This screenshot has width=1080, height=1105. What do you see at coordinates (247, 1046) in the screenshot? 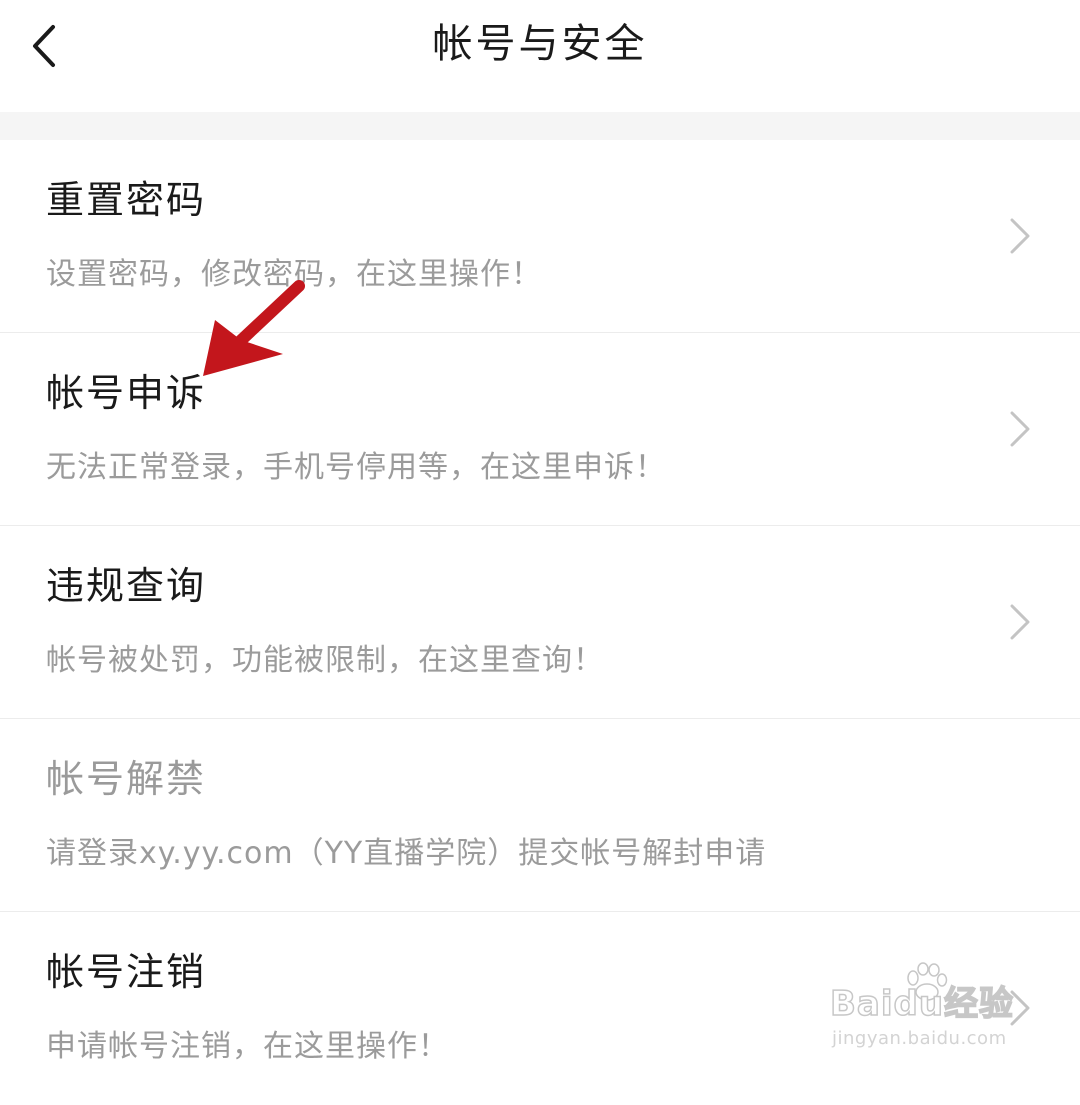
I see `item-description: 申请帐号注销，在这里操作！` at bounding box center [247, 1046].